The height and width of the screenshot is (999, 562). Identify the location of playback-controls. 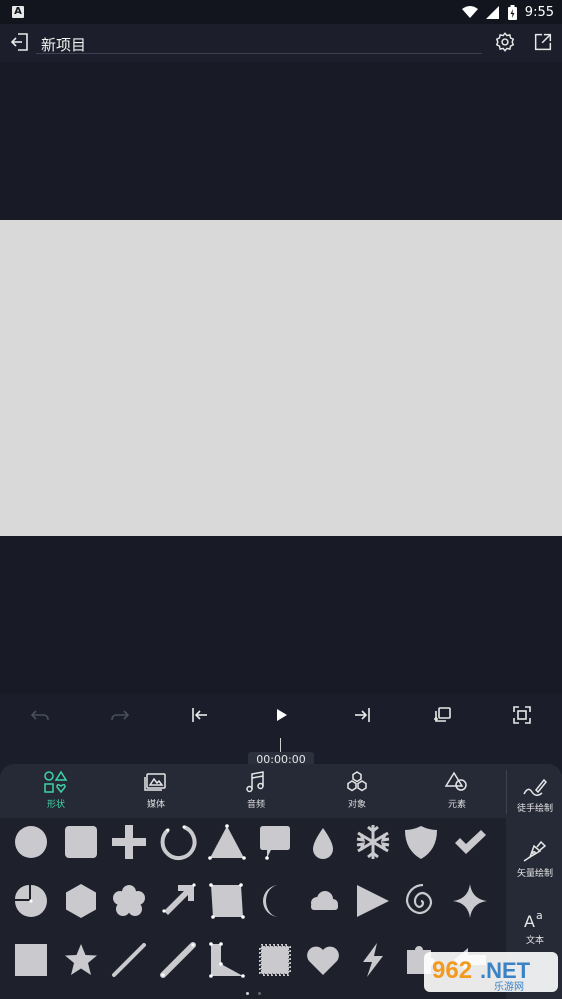
(281, 715).